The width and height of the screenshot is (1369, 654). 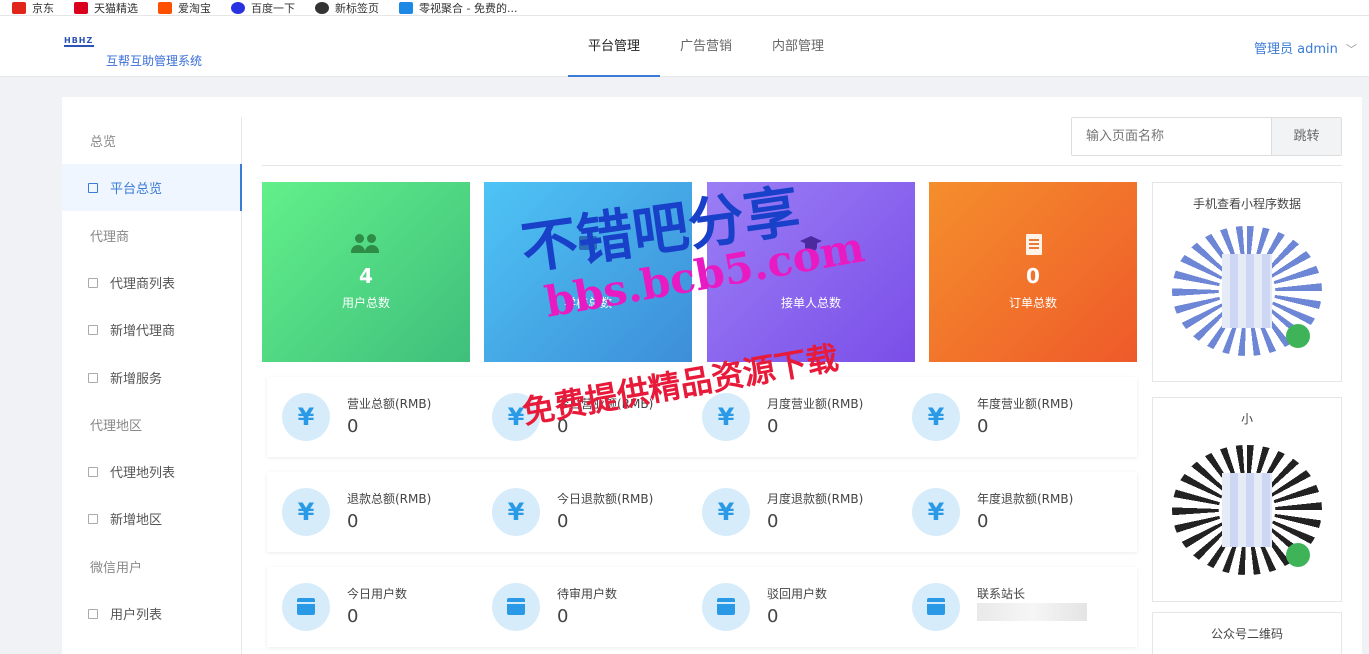 I want to click on users-label: 用户总数, so click(x=365, y=303).